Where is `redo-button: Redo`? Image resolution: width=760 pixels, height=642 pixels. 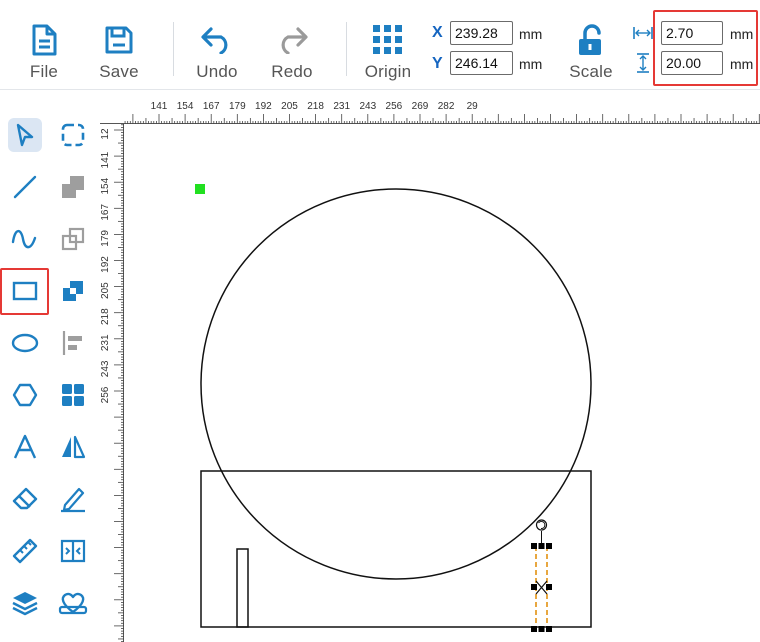 redo-button: Redo is located at coordinates (292, 45).